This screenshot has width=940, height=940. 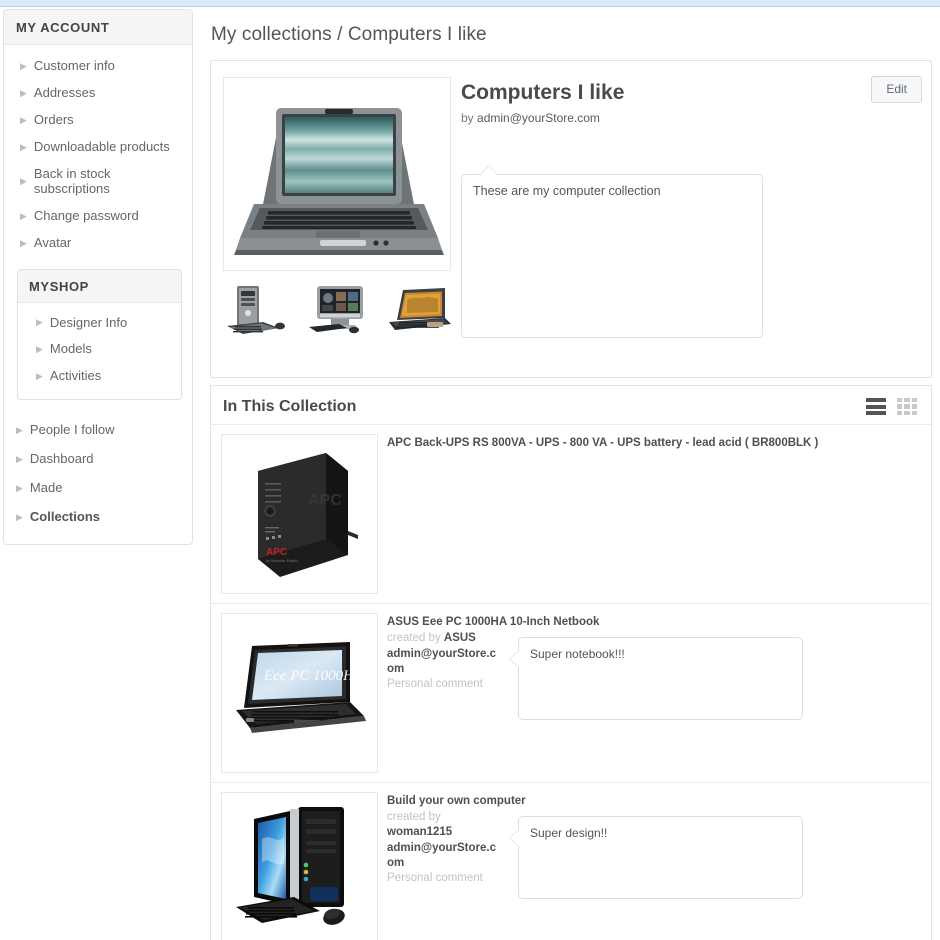 I want to click on product-creator: created by ASUS, so click(x=441, y=638).